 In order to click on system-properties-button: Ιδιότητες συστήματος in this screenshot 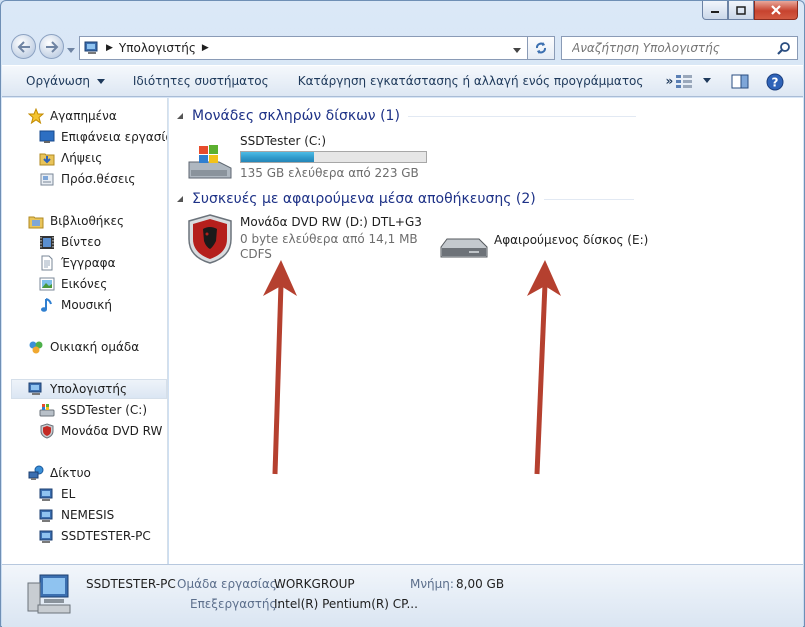, I will do `click(201, 81)`.